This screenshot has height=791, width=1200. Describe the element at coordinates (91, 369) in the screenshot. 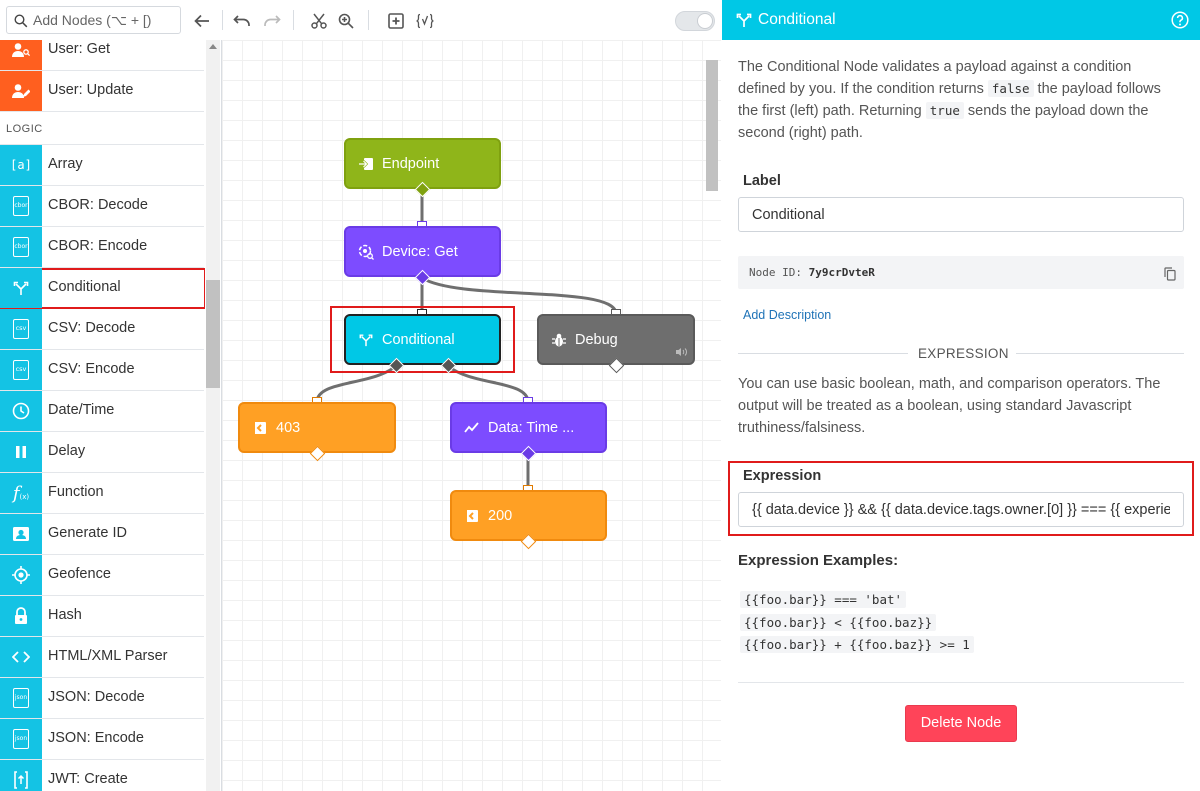

I see `palette-item-label: CSV: Encode` at that location.